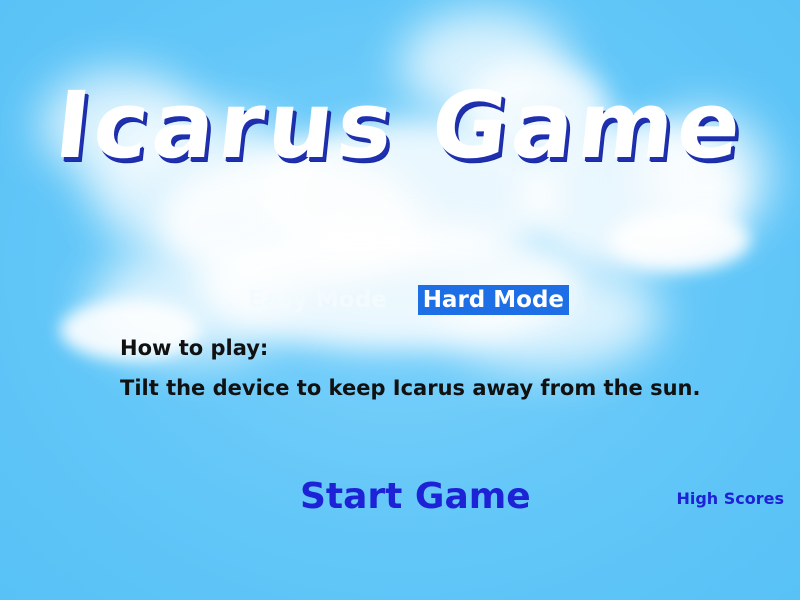 This screenshot has width=800, height=600. Describe the element at coordinates (415, 496) in the screenshot. I see `start-game-button: Start Game` at that location.